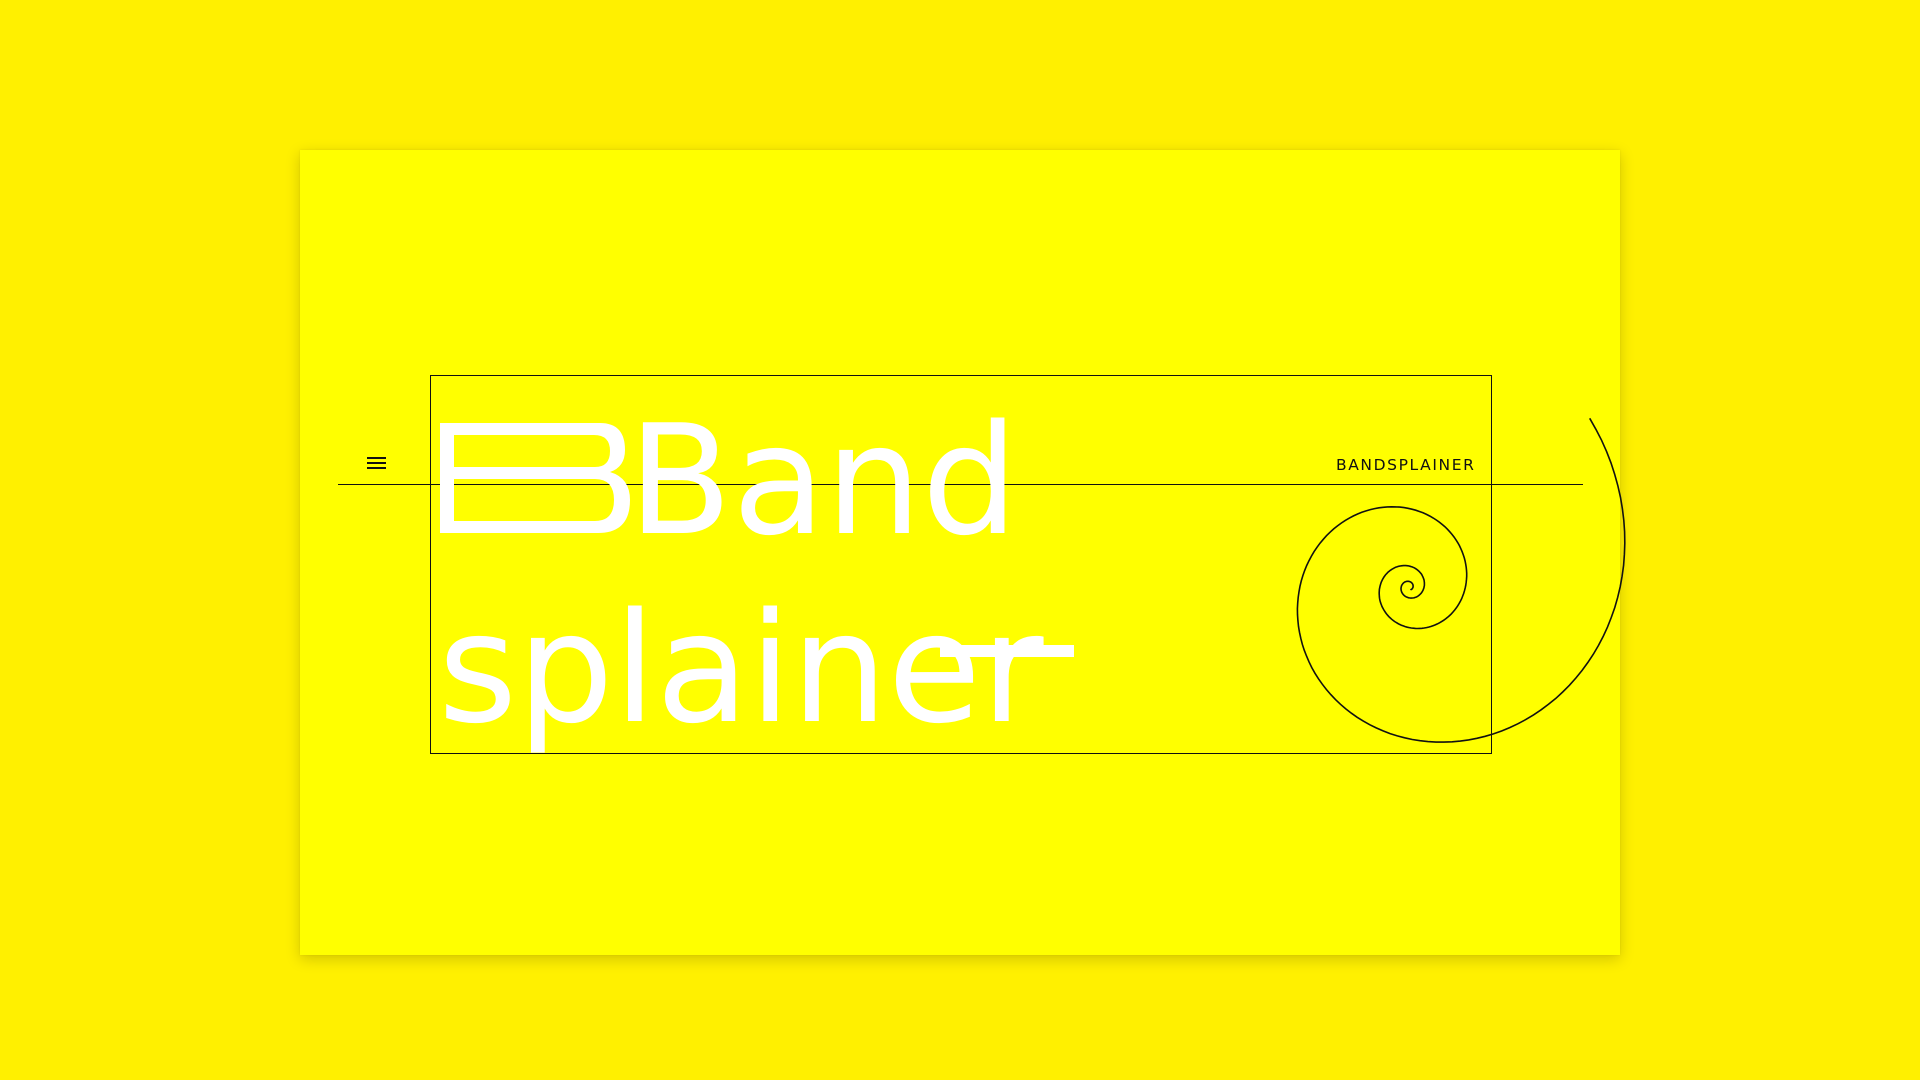  What do you see at coordinates (1461, 580) in the screenshot?
I see `spiral-icon` at bounding box center [1461, 580].